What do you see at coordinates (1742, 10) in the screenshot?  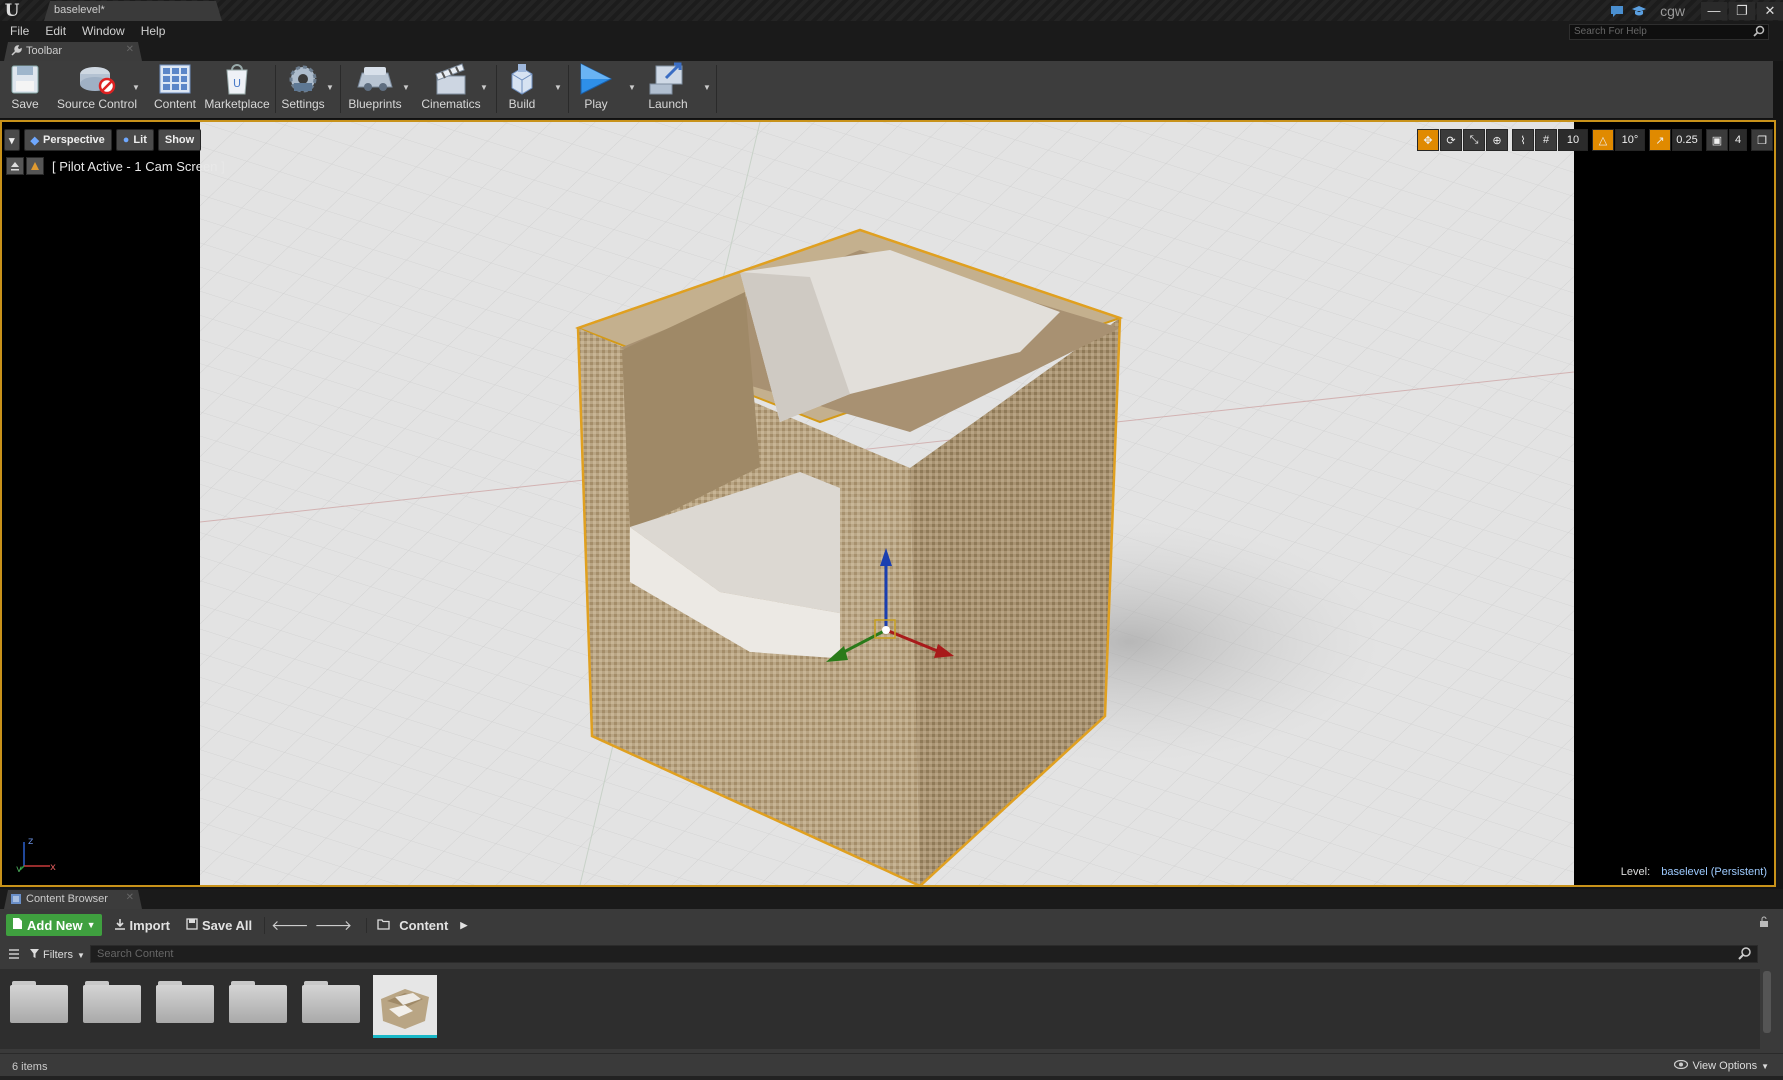 I see `restore-button: ❐` at bounding box center [1742, 10].